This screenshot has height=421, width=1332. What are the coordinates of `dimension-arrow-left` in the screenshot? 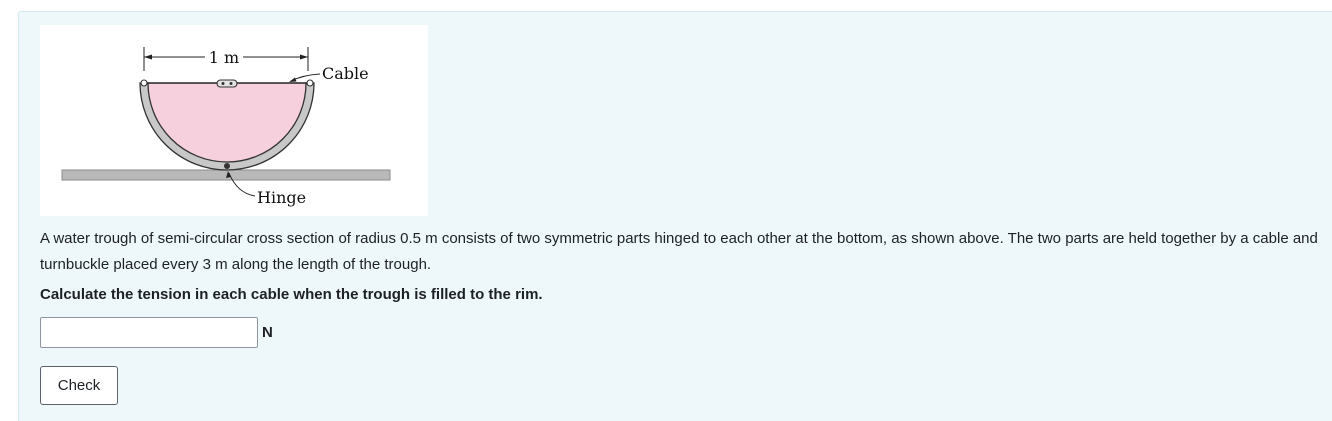 It's located at (148, 57).